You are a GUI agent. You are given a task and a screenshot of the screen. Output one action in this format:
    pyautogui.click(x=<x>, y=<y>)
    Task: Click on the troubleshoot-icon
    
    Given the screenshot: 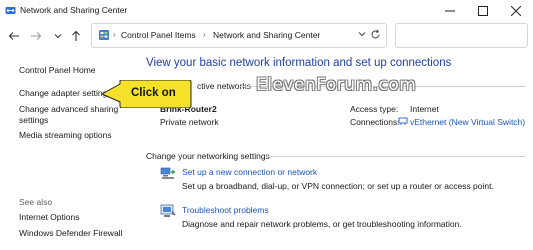 What is the action you would take?
    pyautogui.click(x=168, y=210)
    